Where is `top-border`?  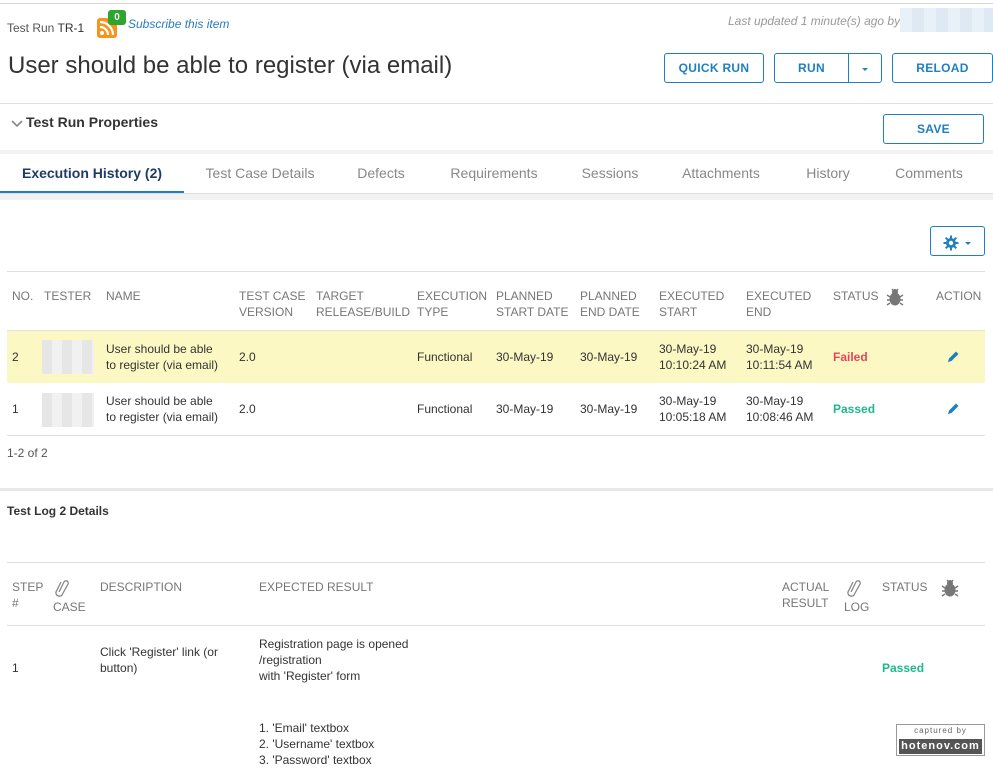 top-border is located at coordinates (496, 3).